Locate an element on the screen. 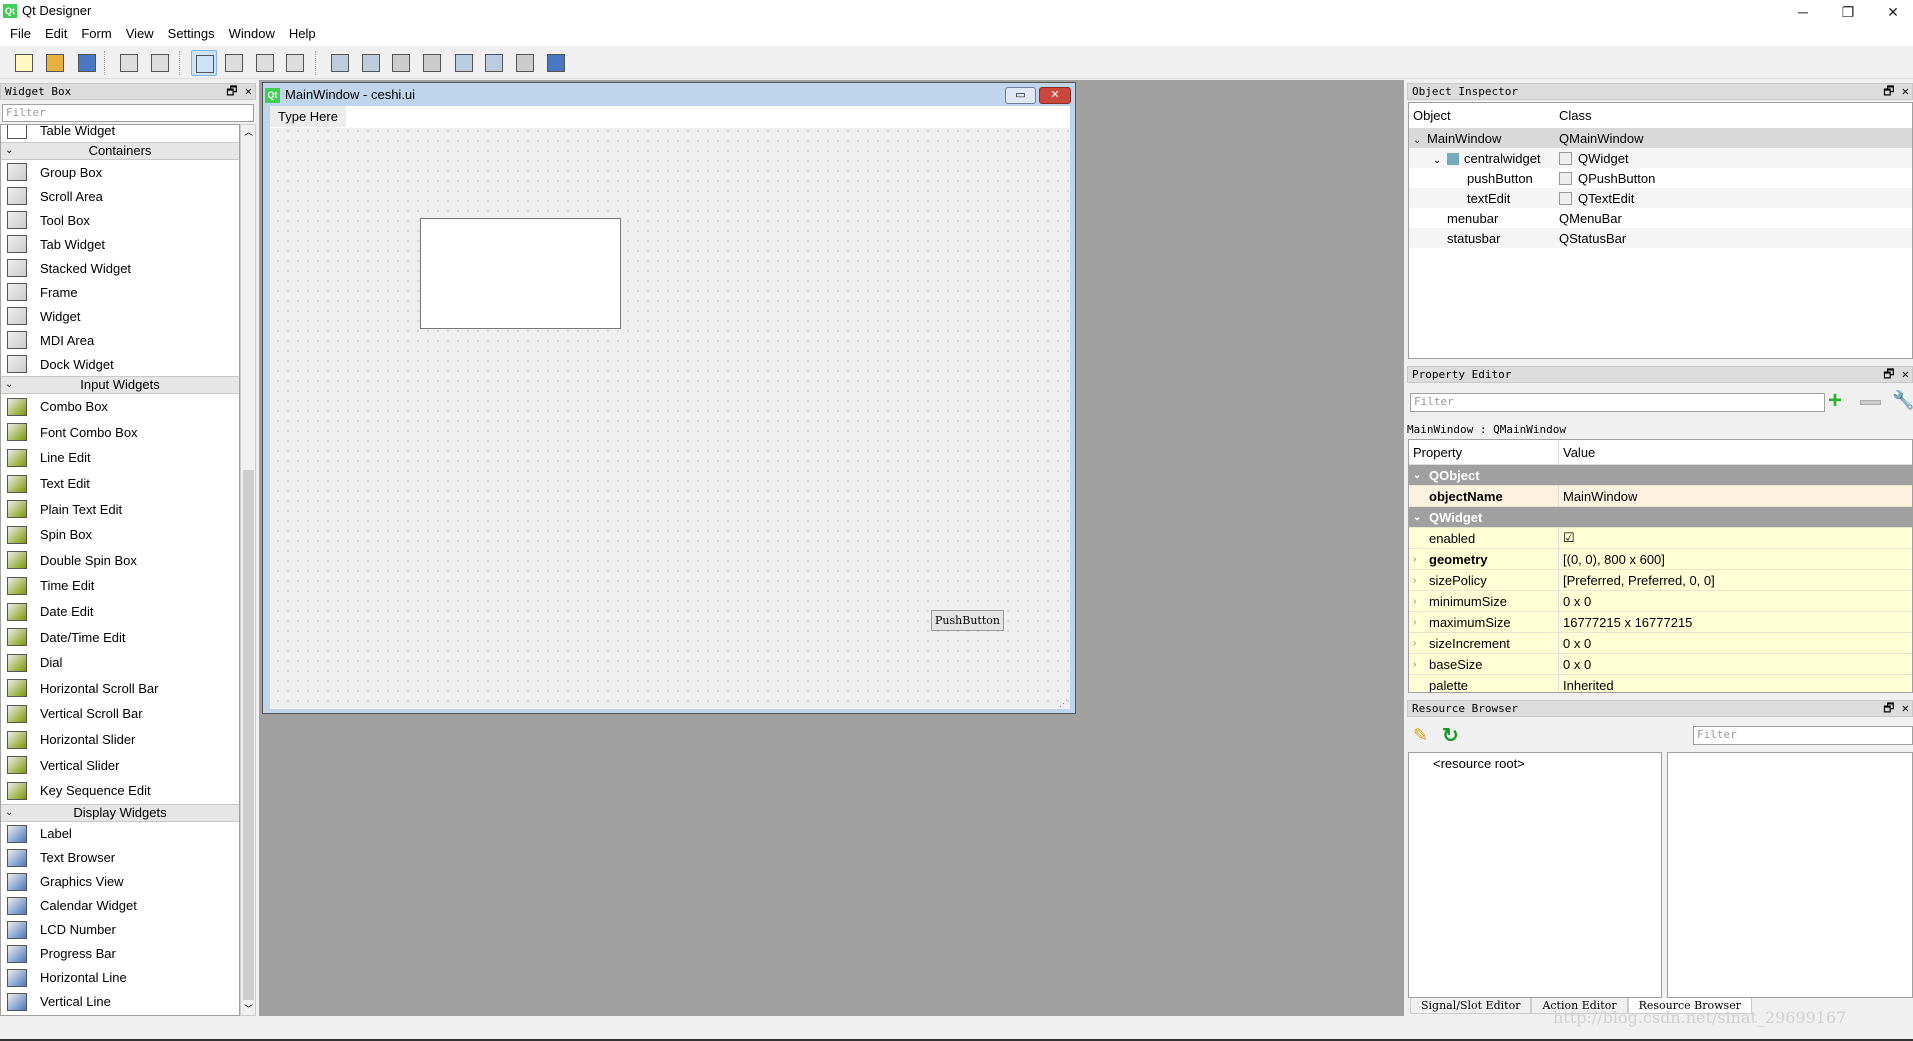 This screenshot has height=1041, width=1913. tree-row-statusbar: statusbar QStatusBar is located at coordinates (1660, 238).